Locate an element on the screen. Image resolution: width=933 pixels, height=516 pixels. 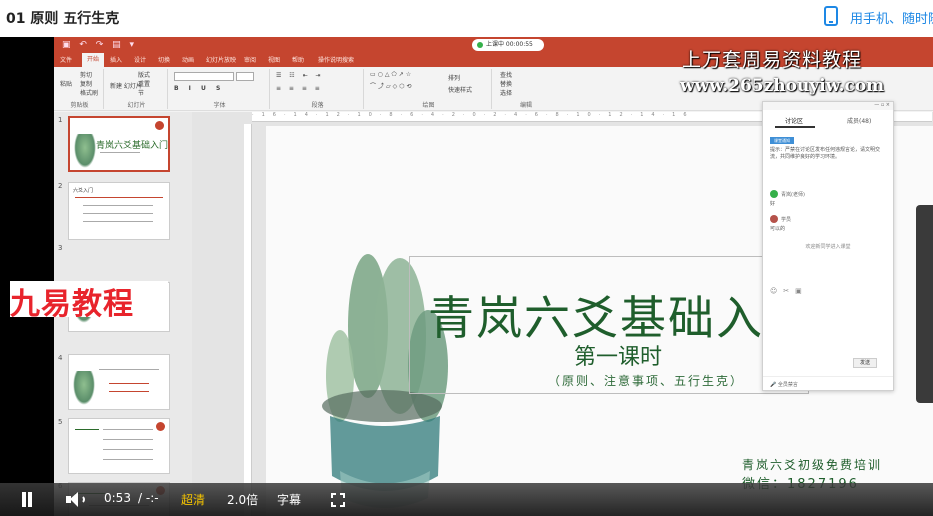
cut-button: 剪切 is located at coordinates (86, 74).